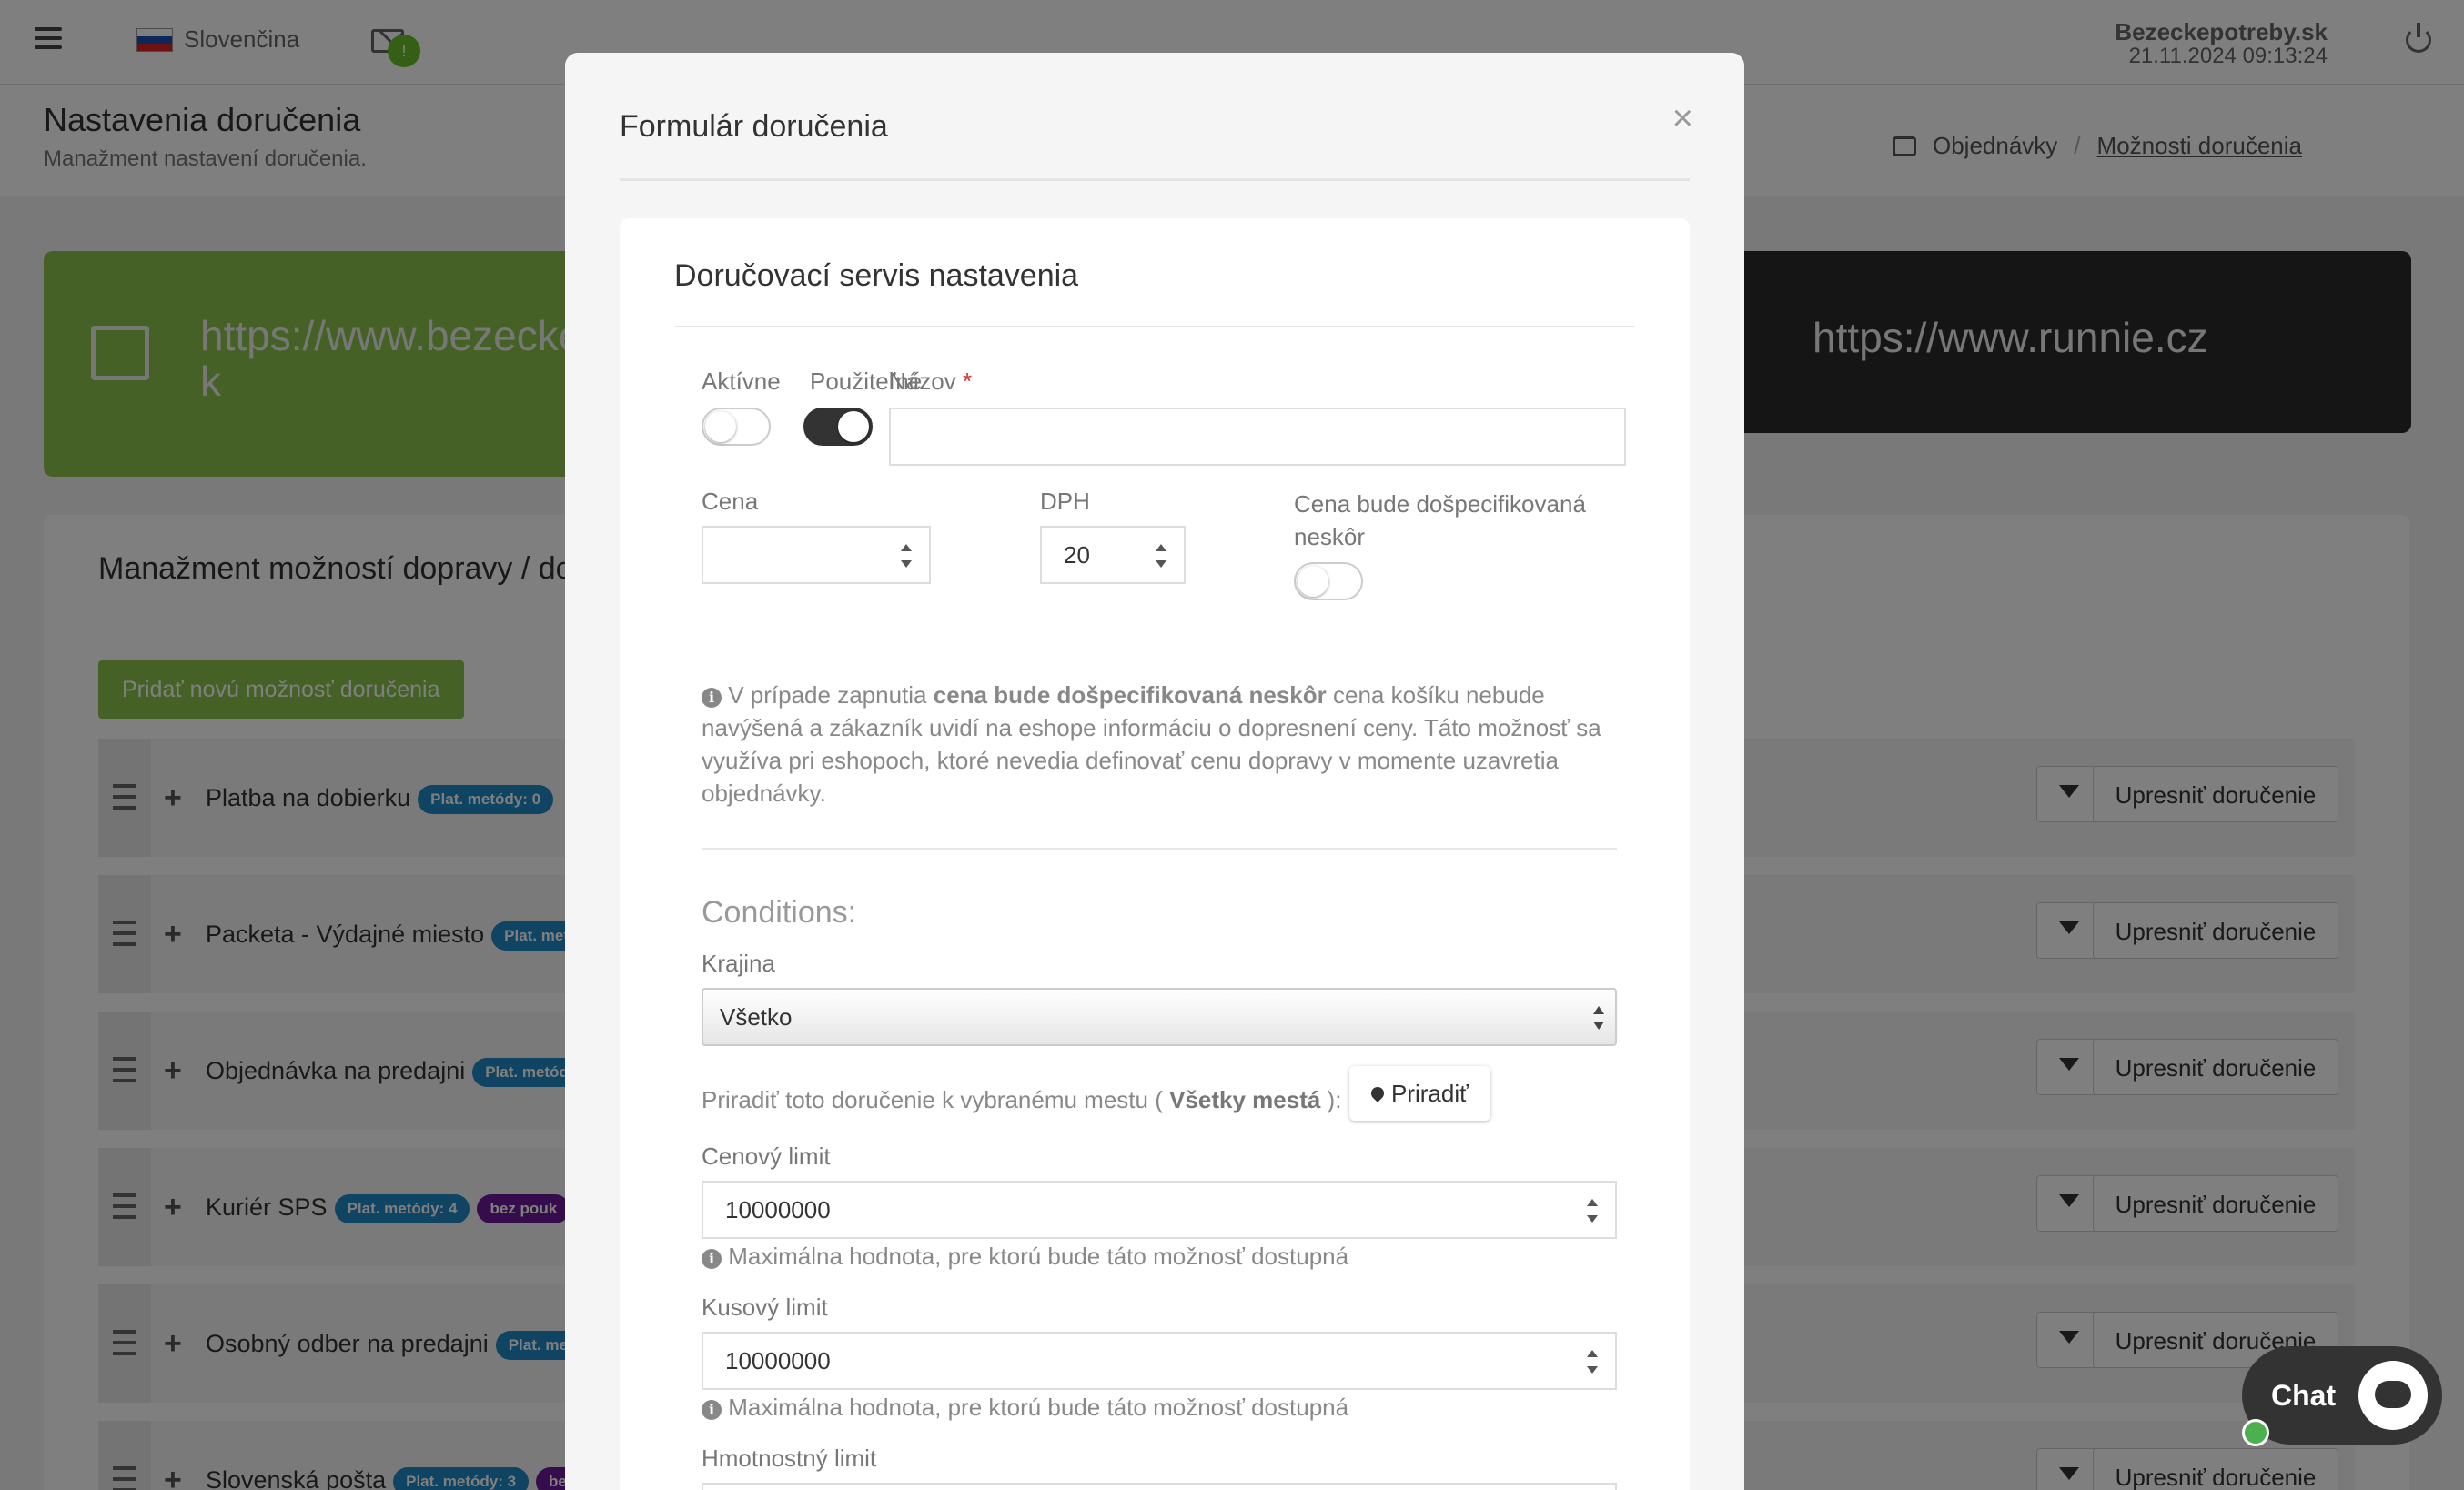  I want to click on map-marker-icon, so click(1377, 1093).